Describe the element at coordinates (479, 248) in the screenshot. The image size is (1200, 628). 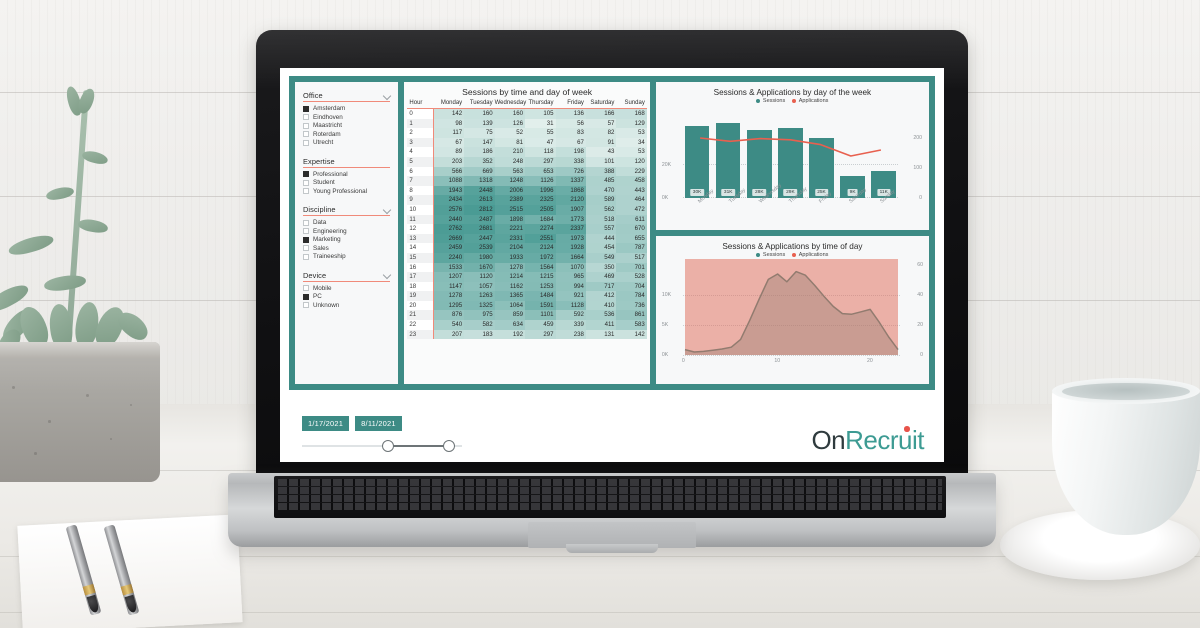
I see `cell-value: 2539` at that location.